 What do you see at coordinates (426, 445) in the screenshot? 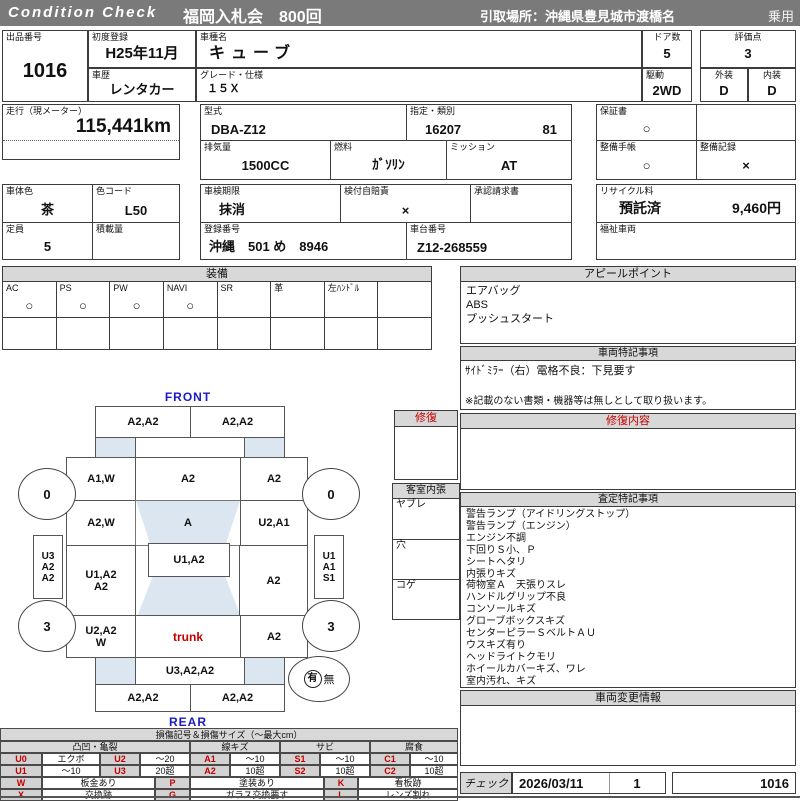
I see `repair-flag-box: 修復` at bounding box center [426, 445].